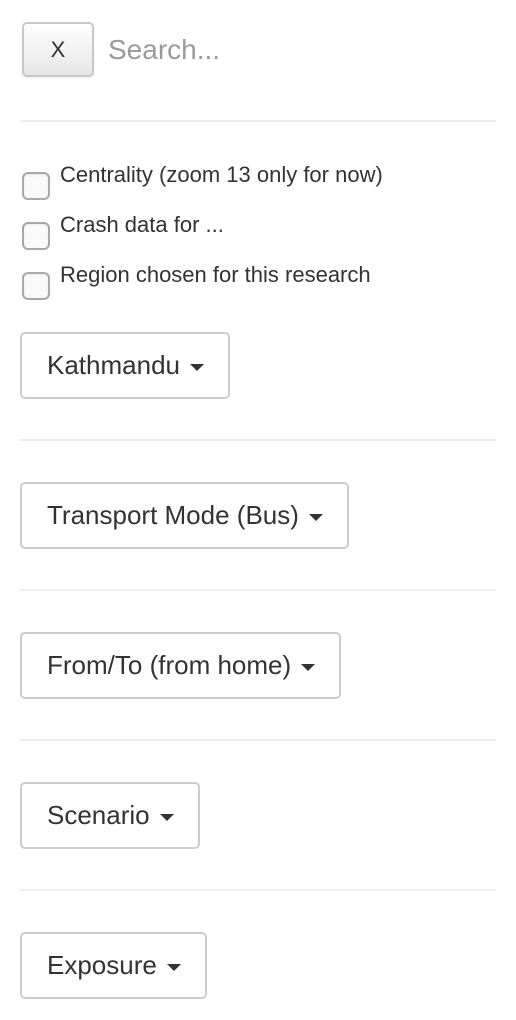 The height and width of the screenshot is (1020, 516). Describe the element at coordinates (98, 815) in the screenshot. I see `scenario-label: Scenario` at that location.